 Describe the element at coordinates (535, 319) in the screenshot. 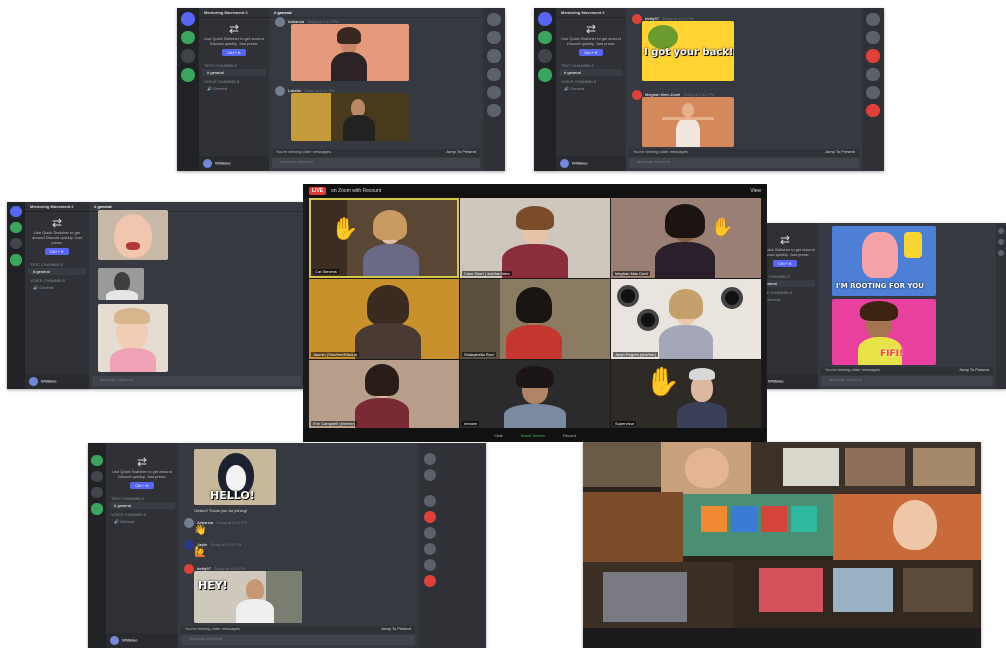

I see `video-tile: Shalsabella Ravi` at that location.